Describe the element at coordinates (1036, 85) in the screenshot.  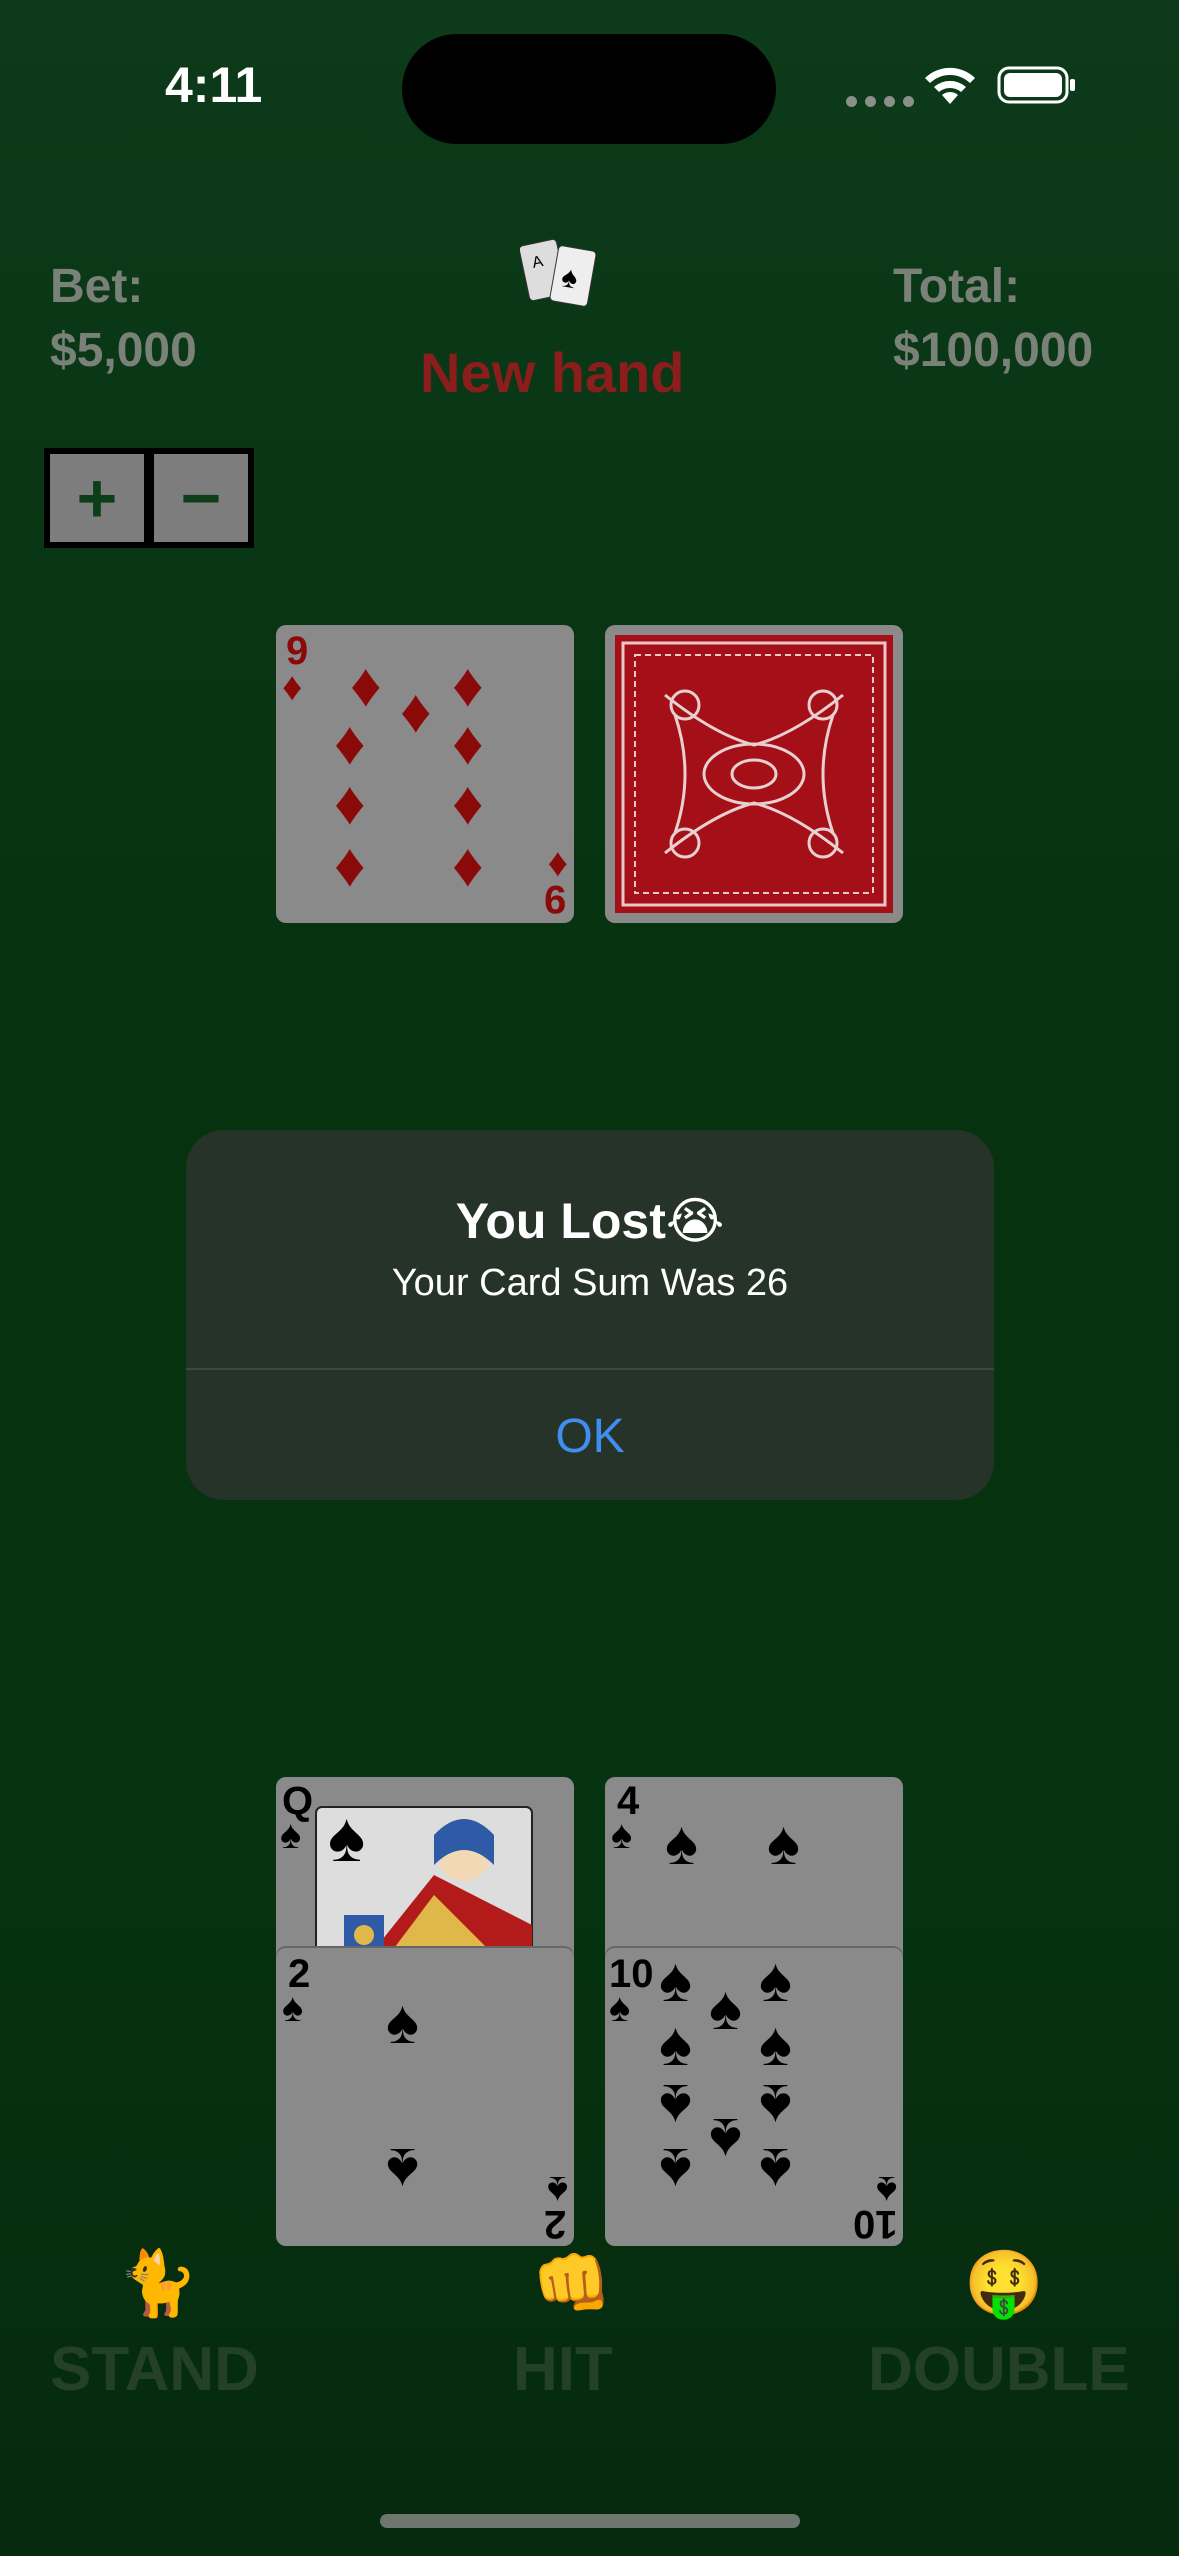
I see `battery-icon` at that location.